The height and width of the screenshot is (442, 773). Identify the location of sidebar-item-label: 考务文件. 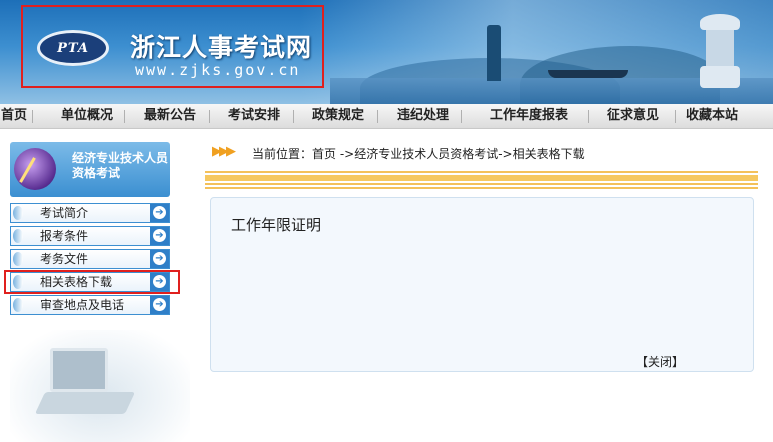
(64, 259).